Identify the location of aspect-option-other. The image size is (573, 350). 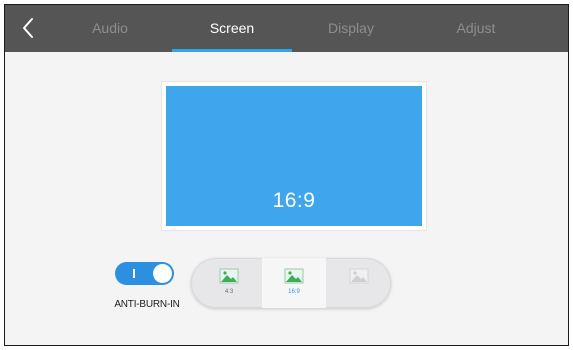
(359, 283).